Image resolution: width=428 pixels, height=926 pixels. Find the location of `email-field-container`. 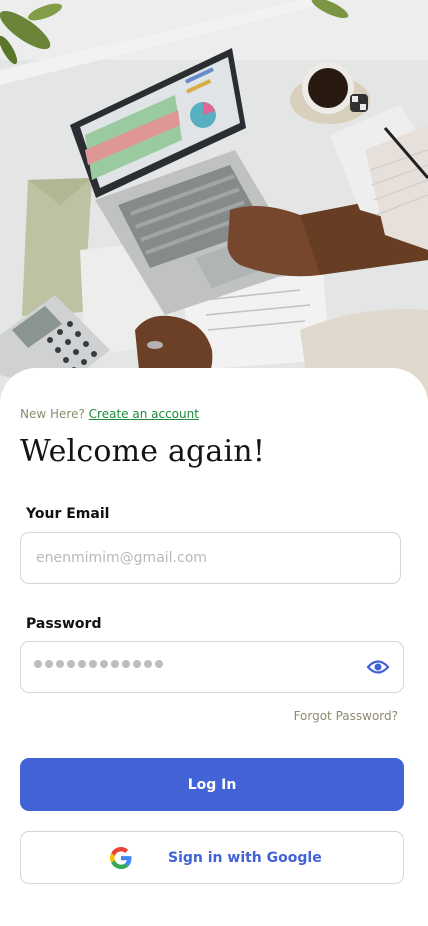

email-field-container is located at coordinates (210, 558).